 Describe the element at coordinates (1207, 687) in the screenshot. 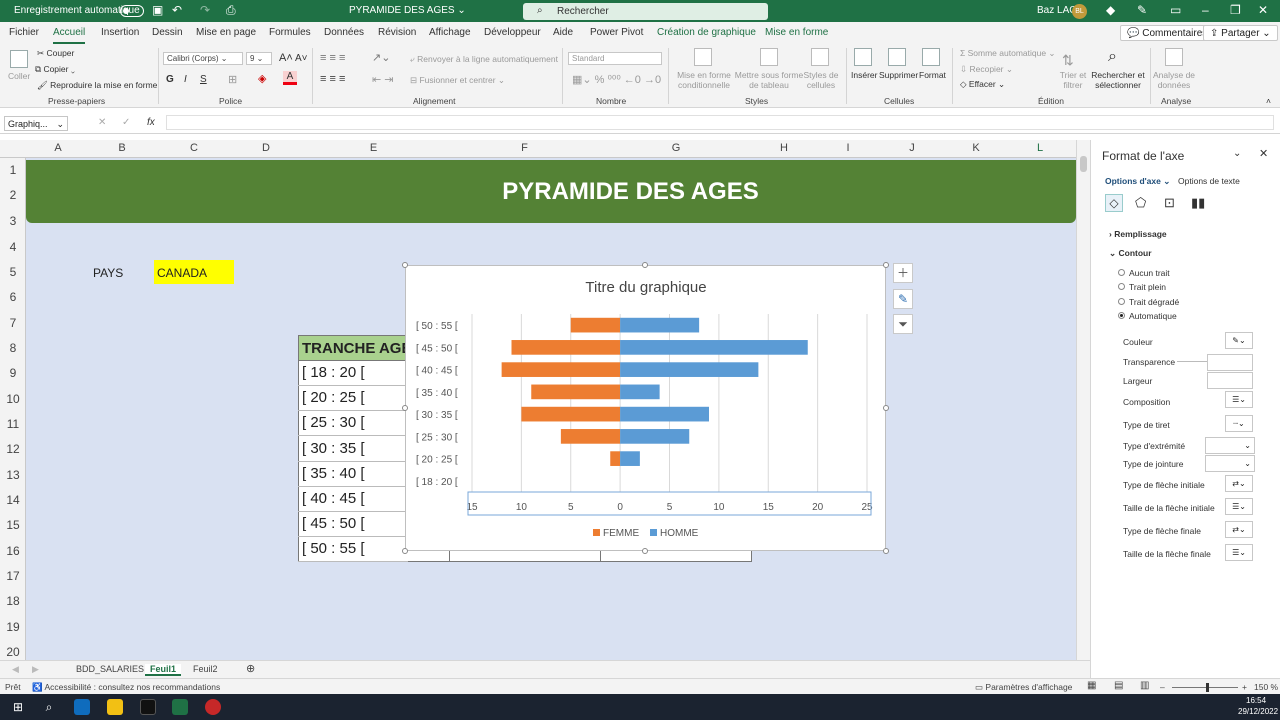

I see `zoom-slider-thumb` at that location.